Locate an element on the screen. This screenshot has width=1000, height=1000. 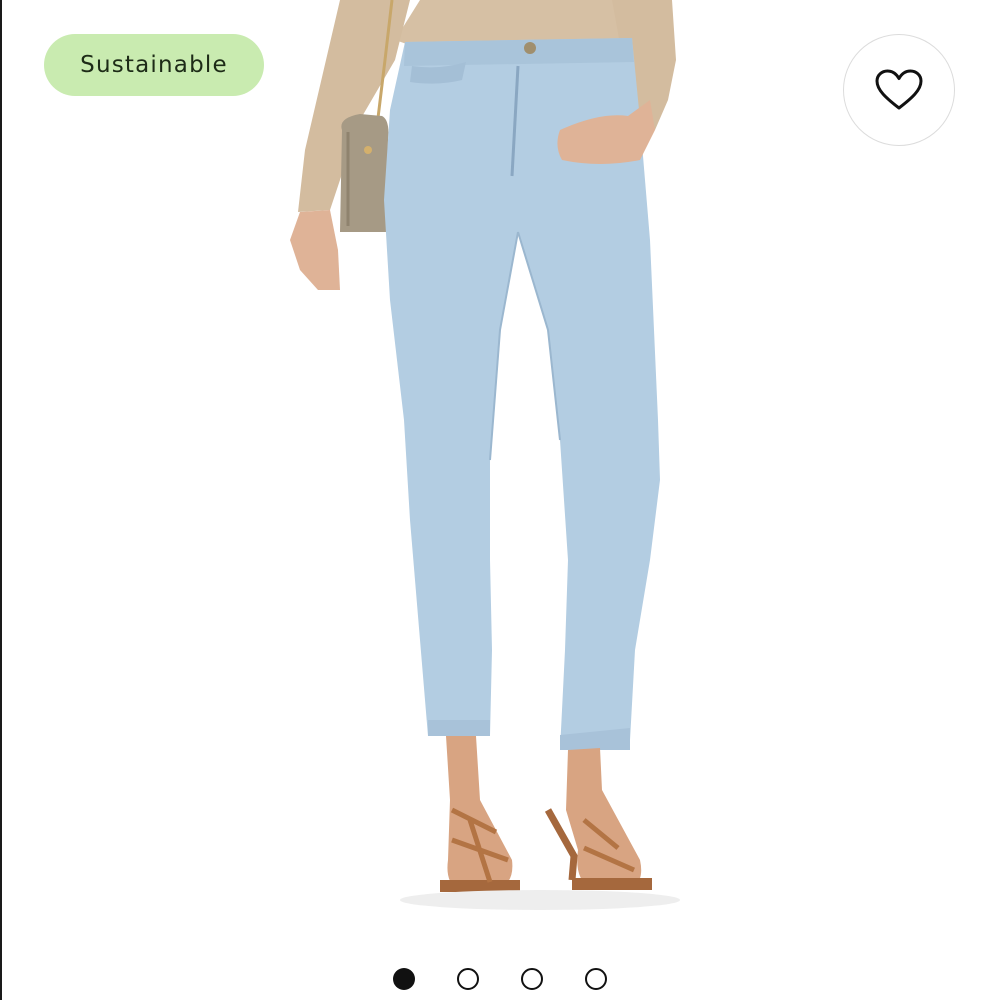
right-sandal is located at coordinates (612, 884).